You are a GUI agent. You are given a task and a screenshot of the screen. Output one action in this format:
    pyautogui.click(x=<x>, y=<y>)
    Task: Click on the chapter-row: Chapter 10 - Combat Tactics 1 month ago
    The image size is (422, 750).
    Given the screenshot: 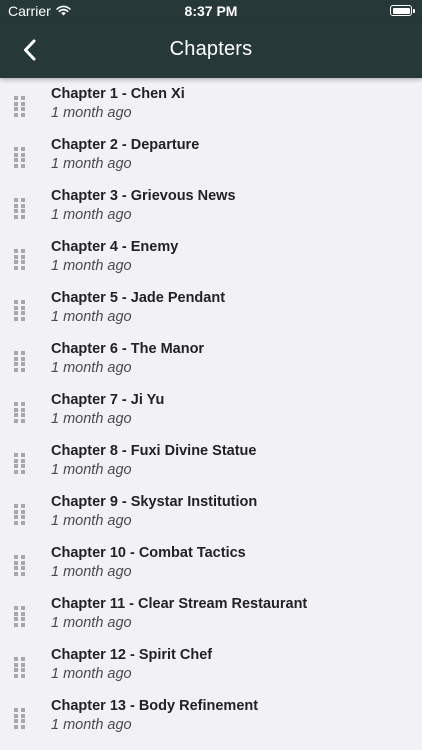 What is the action you would take?
    pyautogui.click(x=211, y=562)
    